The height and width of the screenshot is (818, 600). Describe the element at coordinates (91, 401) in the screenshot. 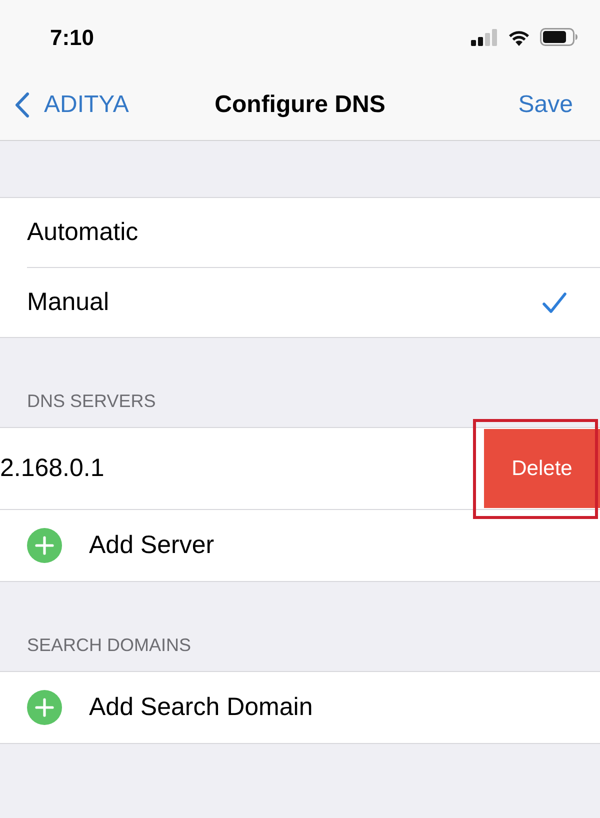

I see `section-header: DNS SERVERS` at that location.